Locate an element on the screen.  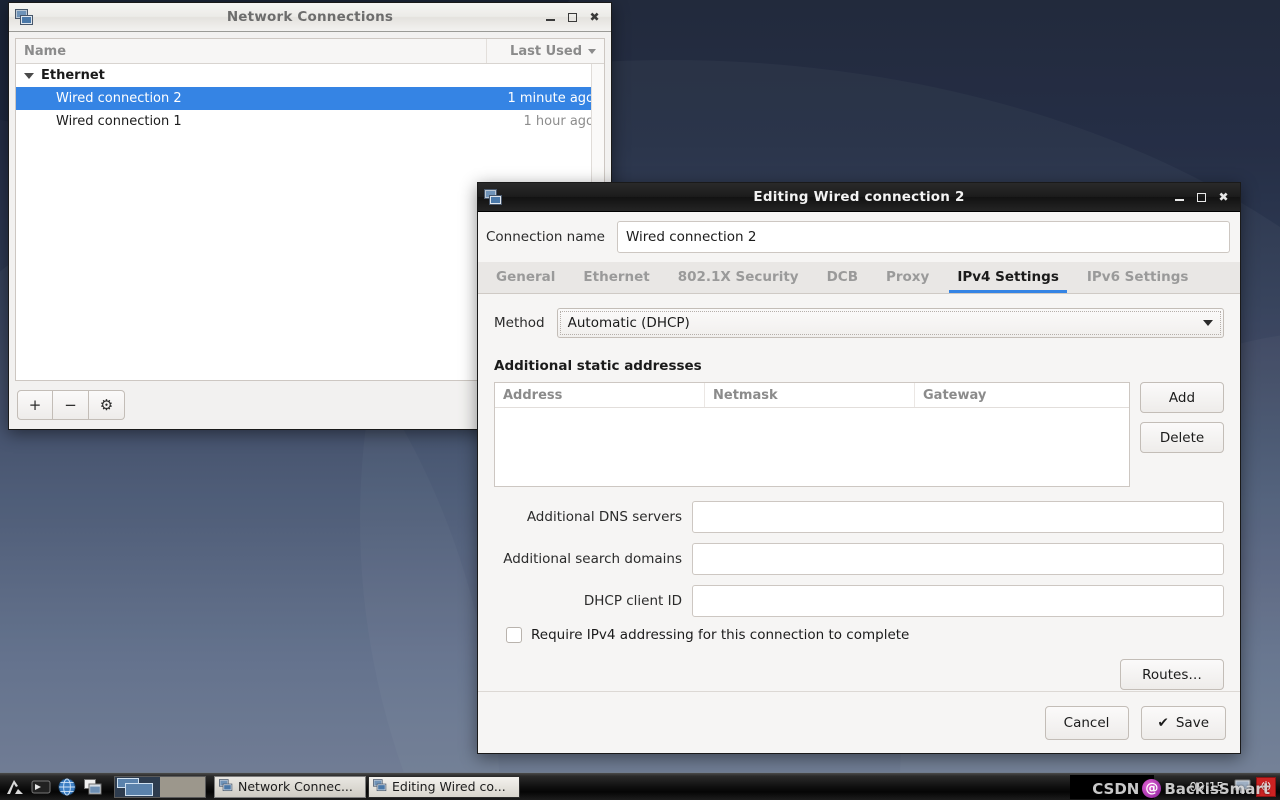
table-row: Wired connection 1 1 hour ago is located at coordinates (310, 121).